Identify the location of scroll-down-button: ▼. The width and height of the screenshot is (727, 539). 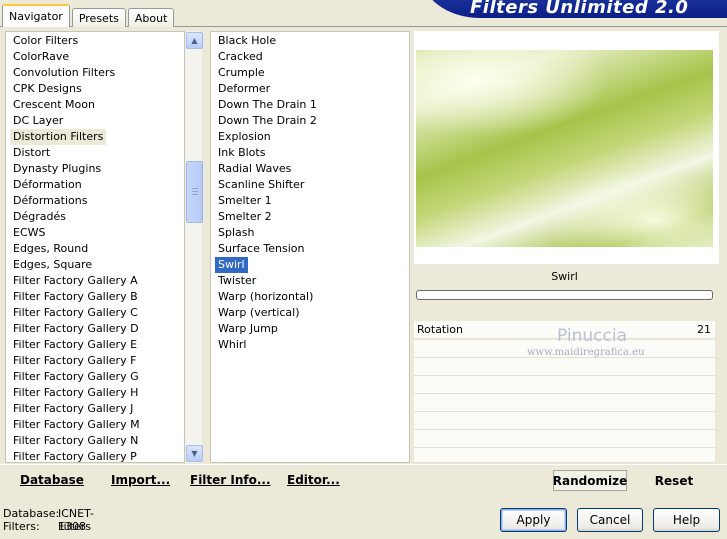
(194, 453).